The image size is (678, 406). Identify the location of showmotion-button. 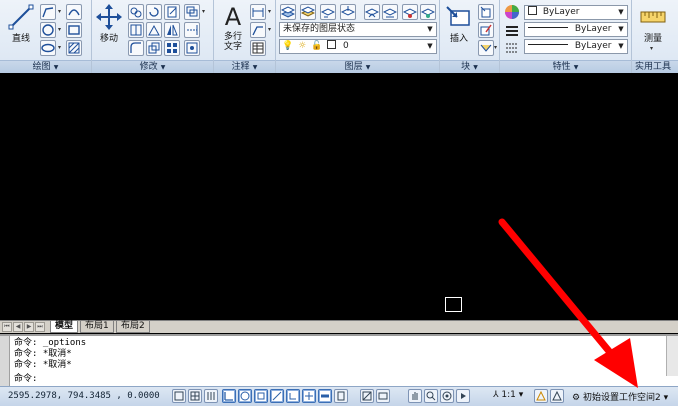
(463, 396).